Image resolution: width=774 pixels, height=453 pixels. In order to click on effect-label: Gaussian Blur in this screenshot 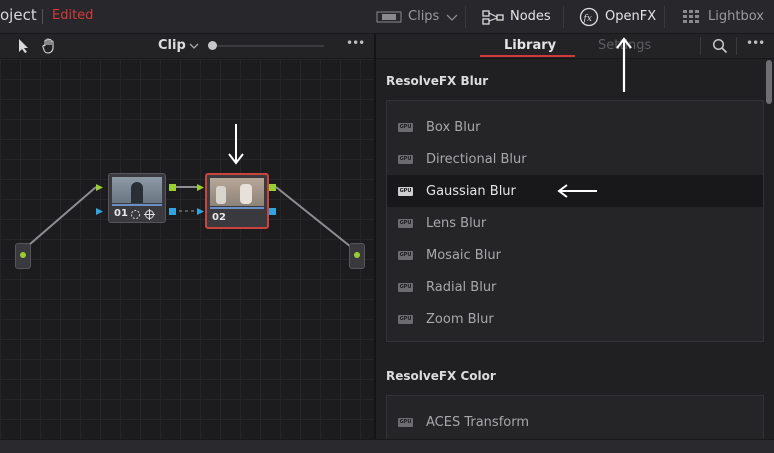, I will do `click(471, 191)`.